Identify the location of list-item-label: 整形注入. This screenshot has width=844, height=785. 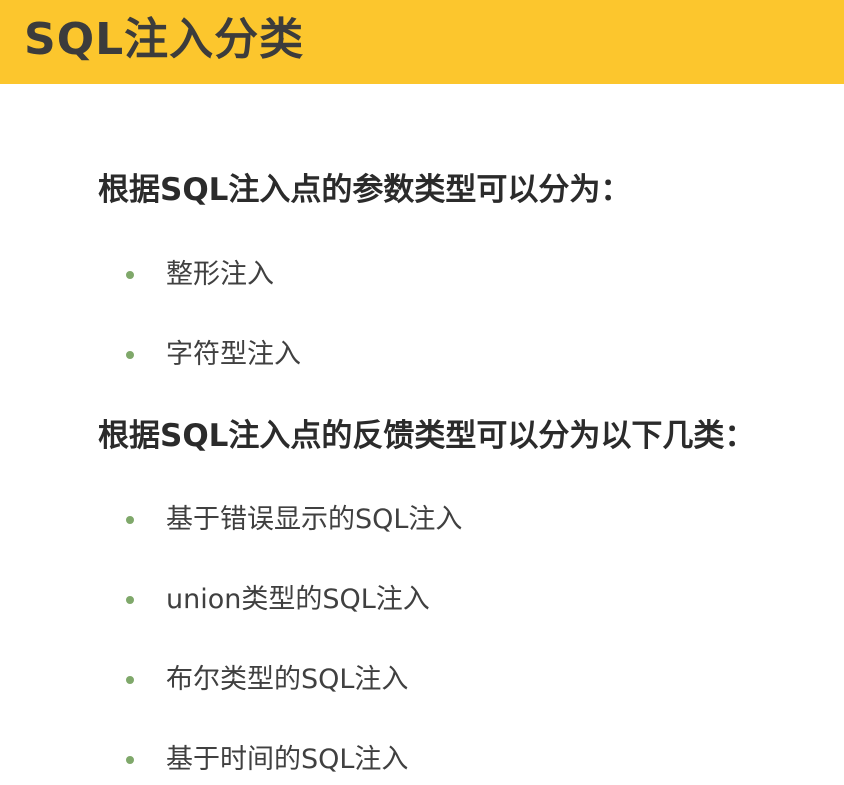
(220, 274).